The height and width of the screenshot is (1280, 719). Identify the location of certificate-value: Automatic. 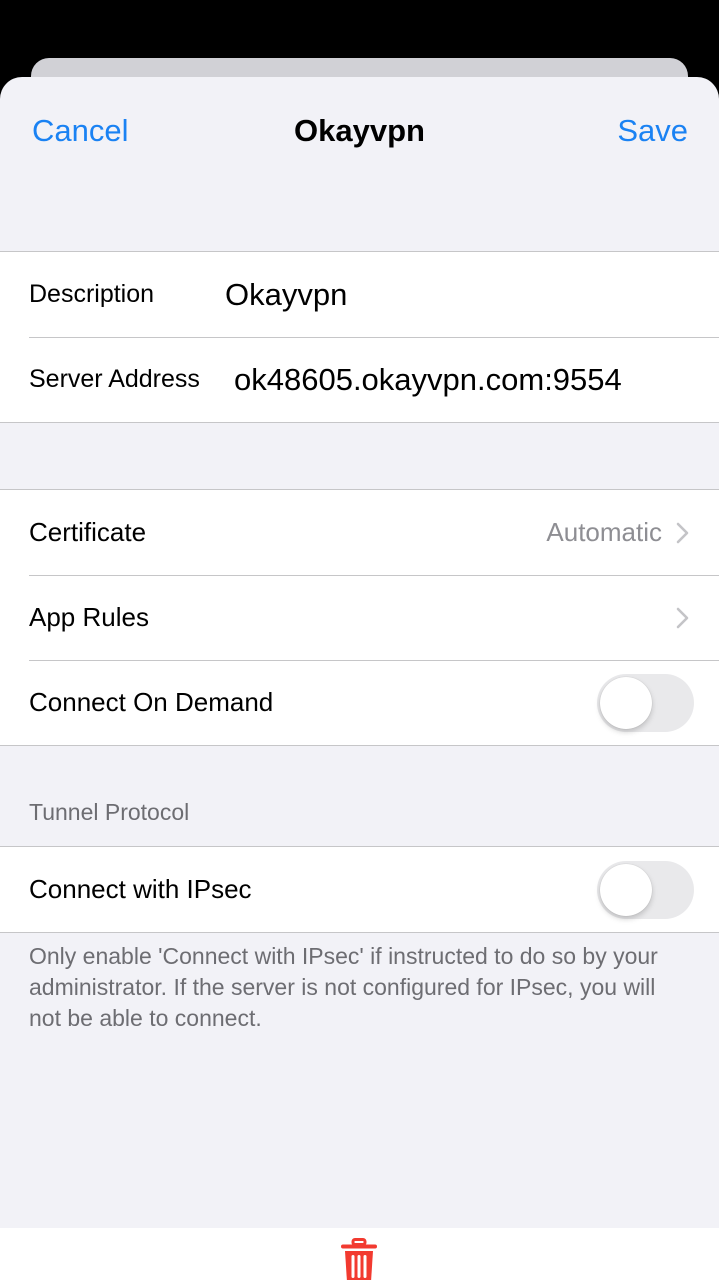
(604, 532).